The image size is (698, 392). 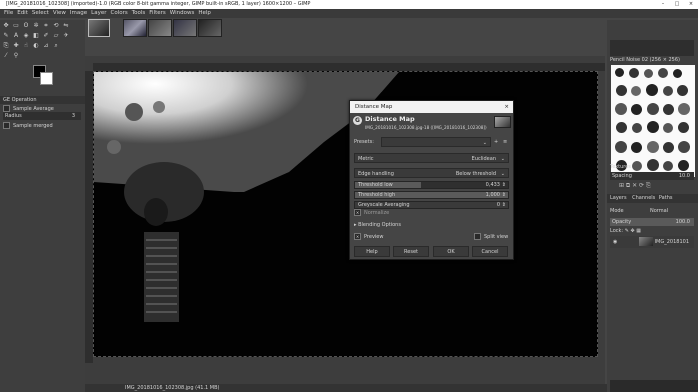 I want to click on smudge-icon: ☝, so click(x=26, y=46).